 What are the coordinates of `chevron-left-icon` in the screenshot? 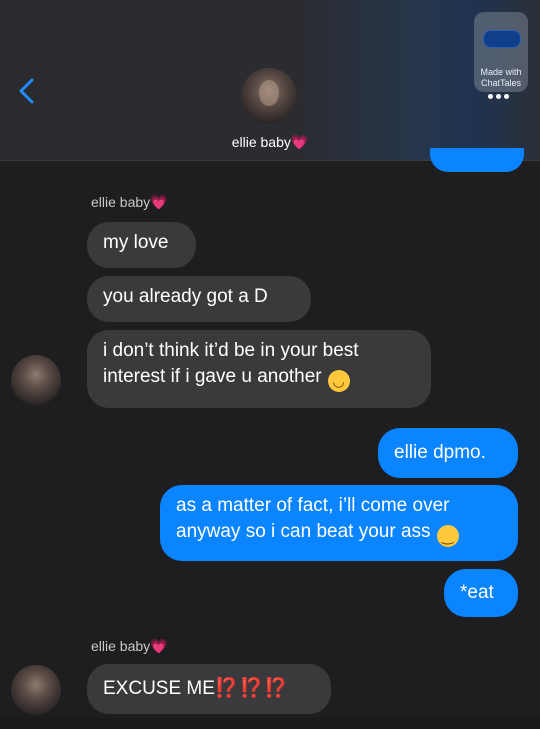 It's located at (28, 91).